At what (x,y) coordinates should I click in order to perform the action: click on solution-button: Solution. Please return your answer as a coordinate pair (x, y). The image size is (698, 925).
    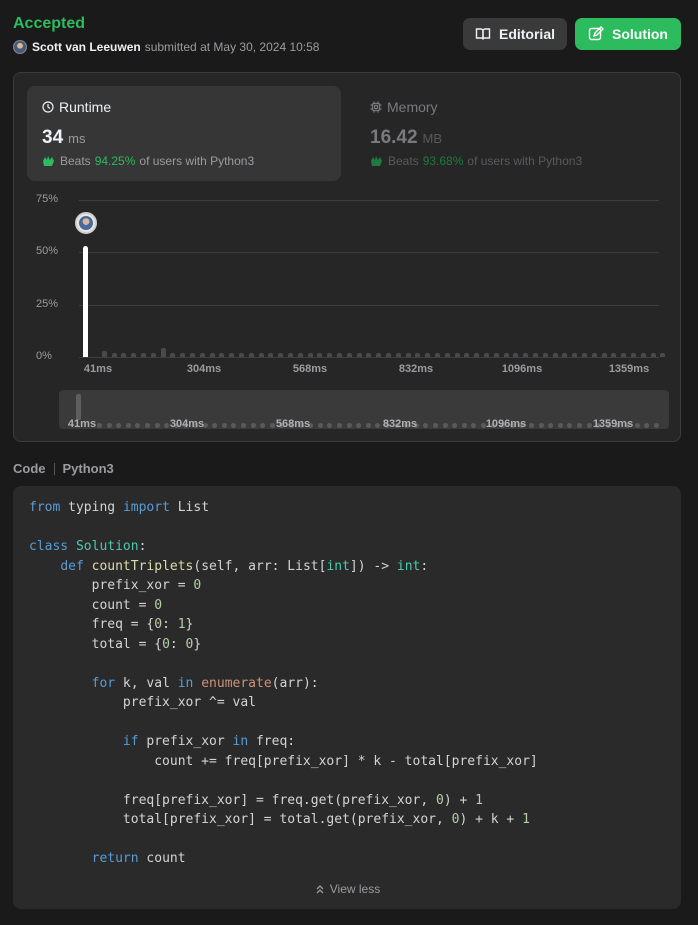
    Looking at the image, I should click on (628, 34).